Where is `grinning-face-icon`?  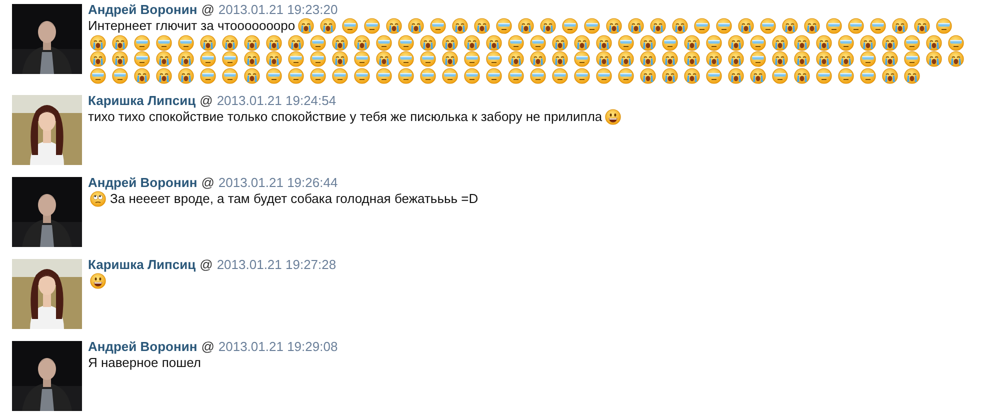
grinning-face-icon is located at coordinates (98, 281).